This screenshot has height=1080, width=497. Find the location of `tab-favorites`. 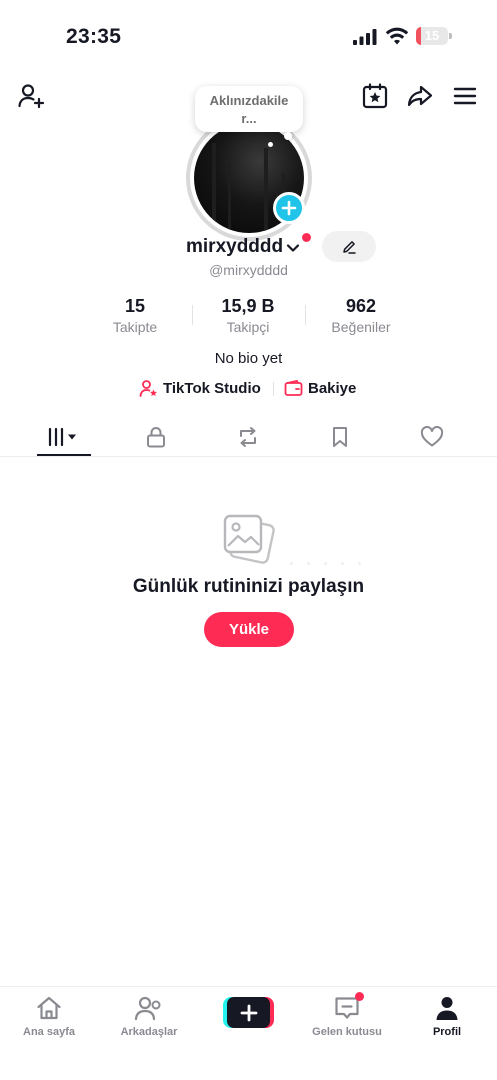

tab-favorites is located at coordinates (340, 437).